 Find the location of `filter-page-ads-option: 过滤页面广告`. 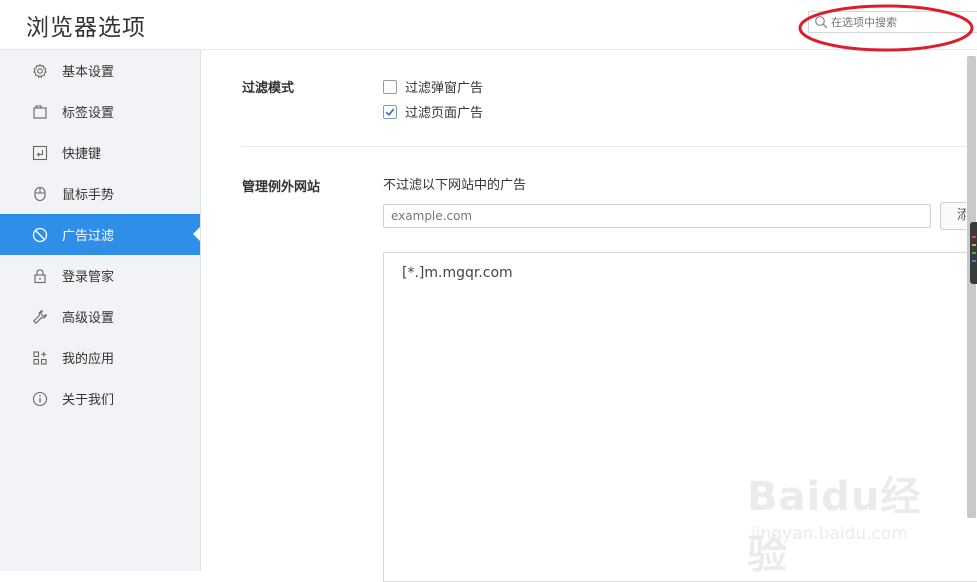

filter-page-ads-option: 过滤页面广告 is located at coordinates (433, 111).